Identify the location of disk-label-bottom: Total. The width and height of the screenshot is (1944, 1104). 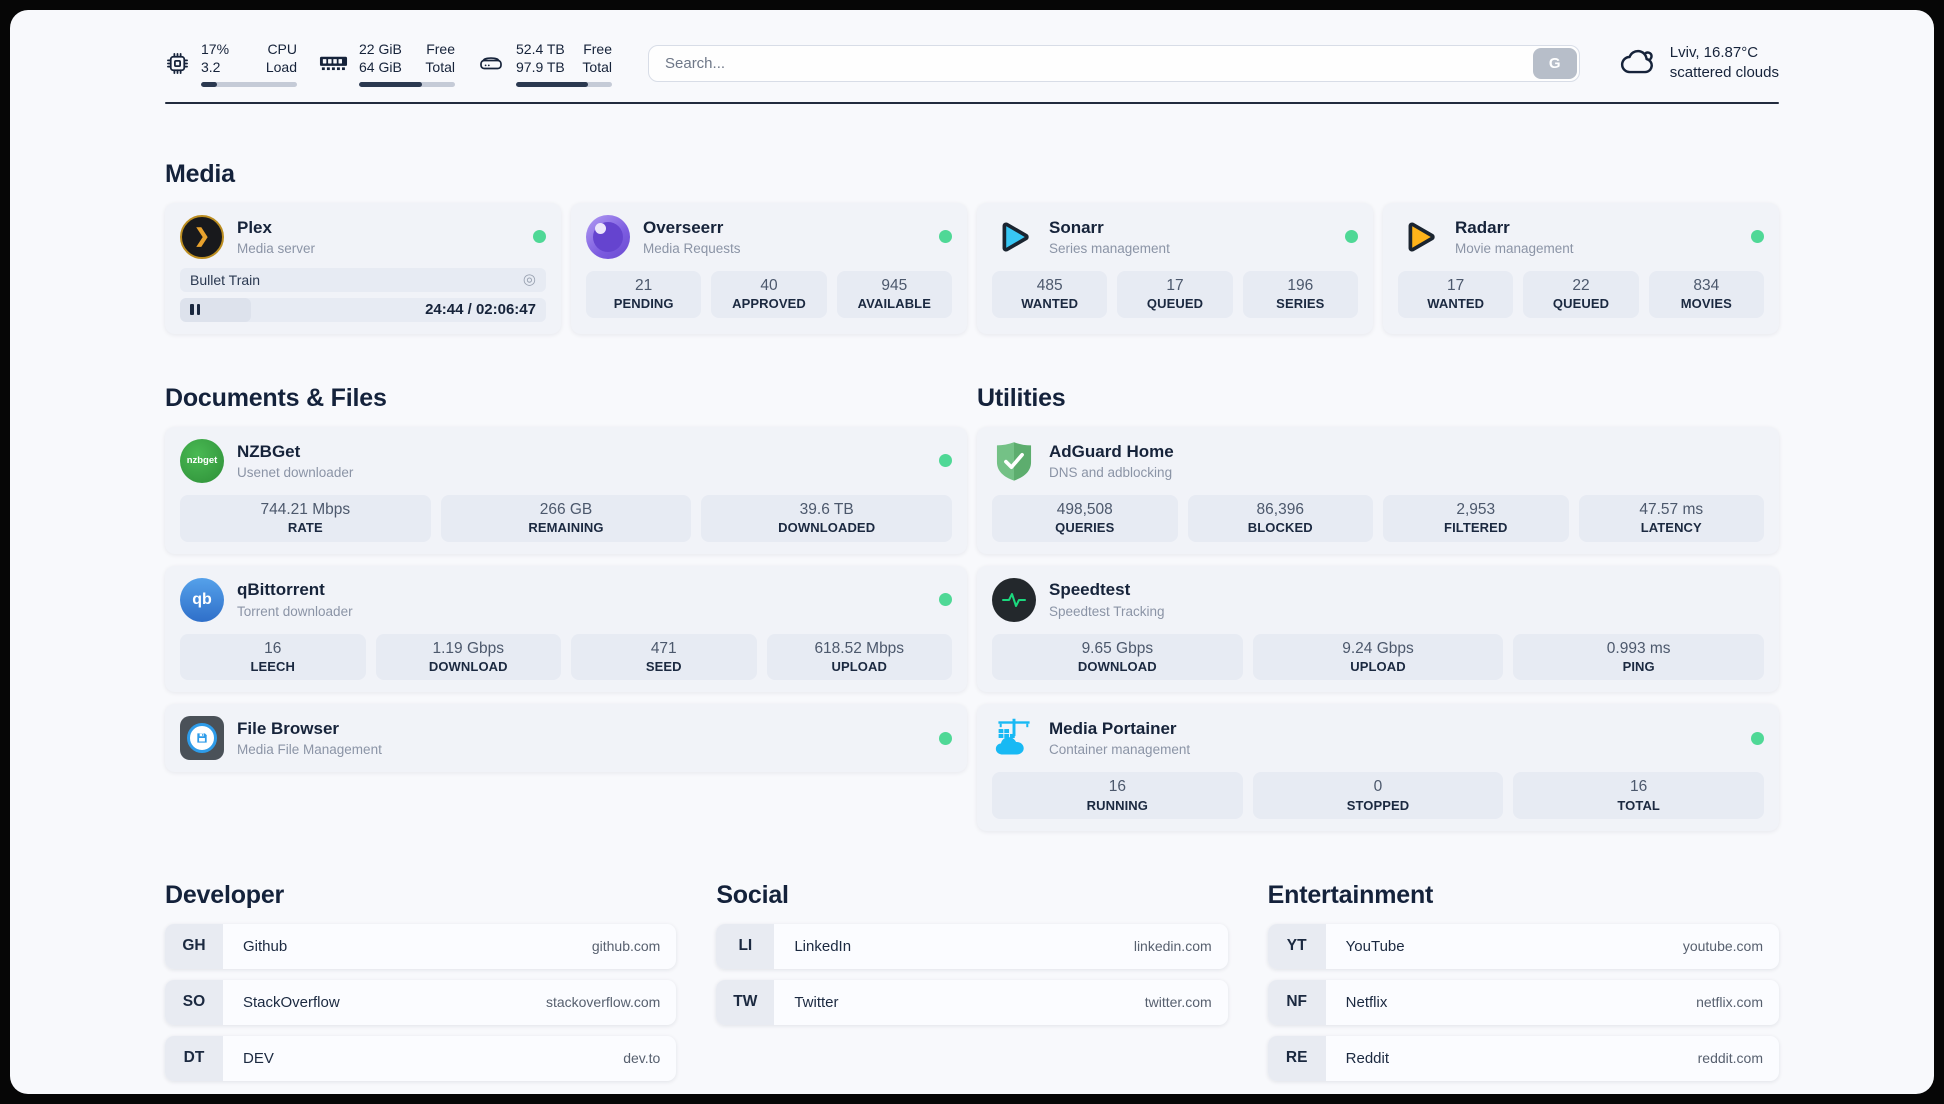
(597, 67).